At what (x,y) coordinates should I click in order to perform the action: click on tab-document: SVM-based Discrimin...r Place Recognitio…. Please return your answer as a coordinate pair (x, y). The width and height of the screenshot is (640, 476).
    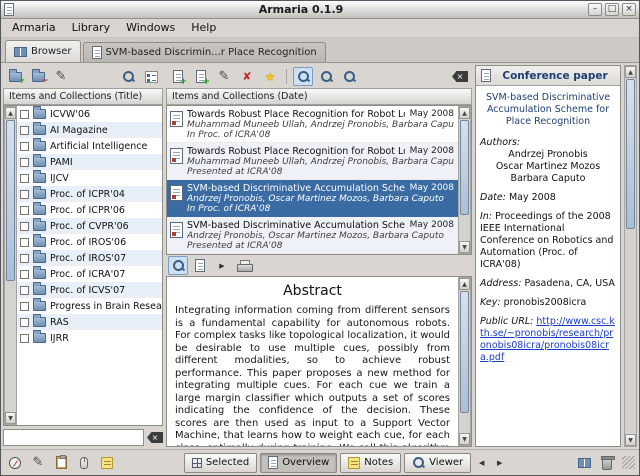
    Looking at the image, I should click on (204, 52).